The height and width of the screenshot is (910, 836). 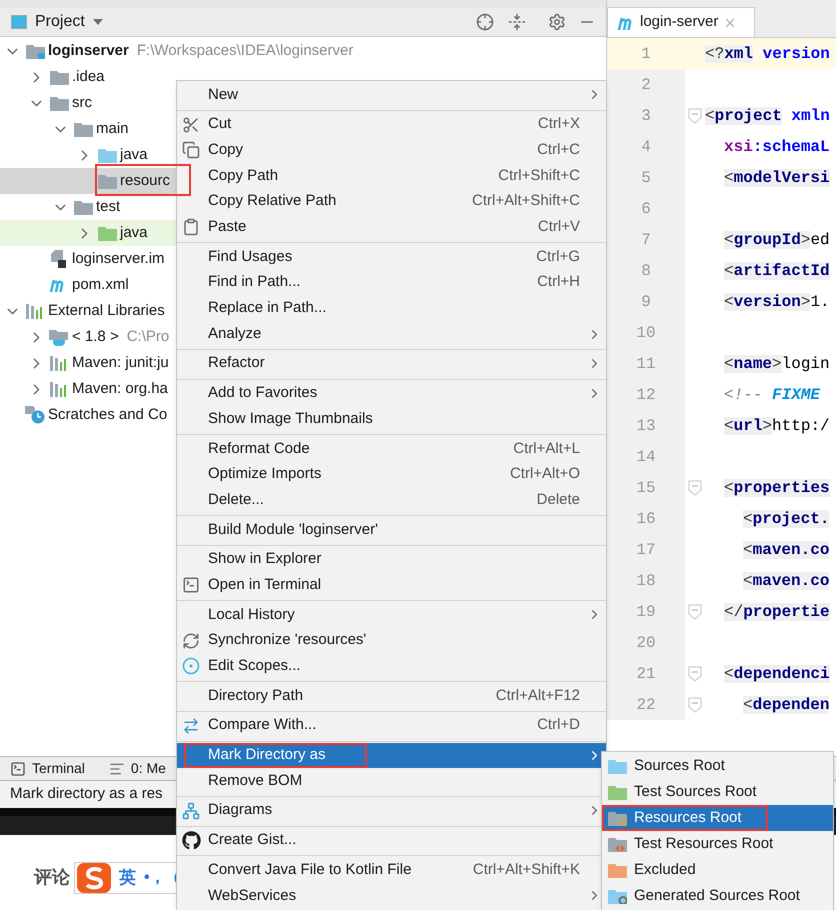 What do you see at coordinates (558, 256) in the screenshot?
I see `menu-shortcut: Ctrl+G` at bounding box center [558, 256].